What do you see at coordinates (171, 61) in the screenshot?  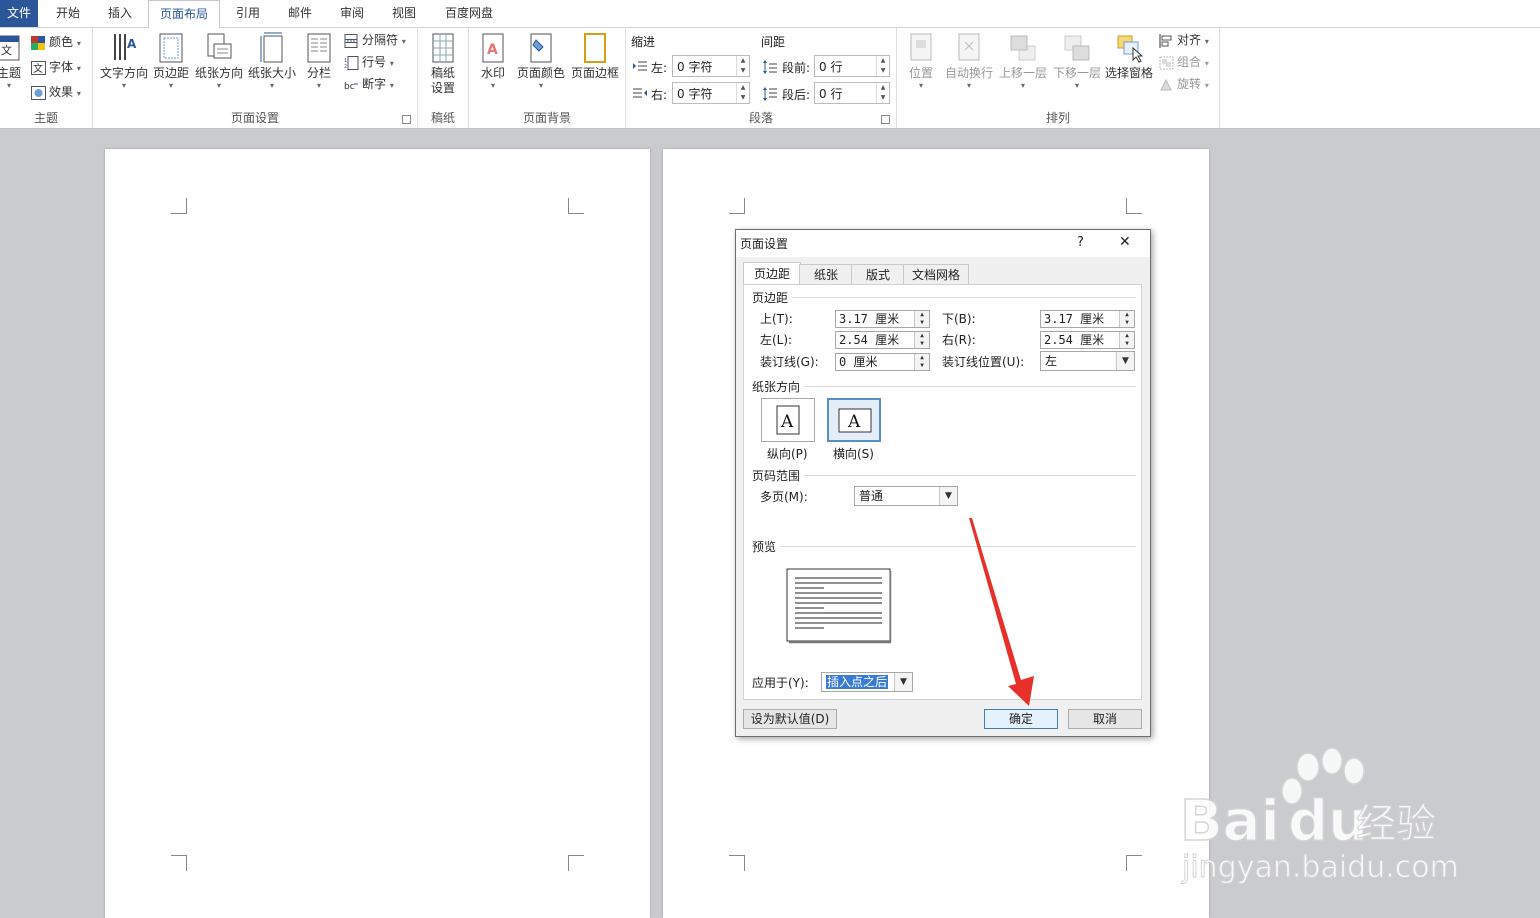 I see `margins-button: 页边距 ▾` at bounding box center [171, 61].